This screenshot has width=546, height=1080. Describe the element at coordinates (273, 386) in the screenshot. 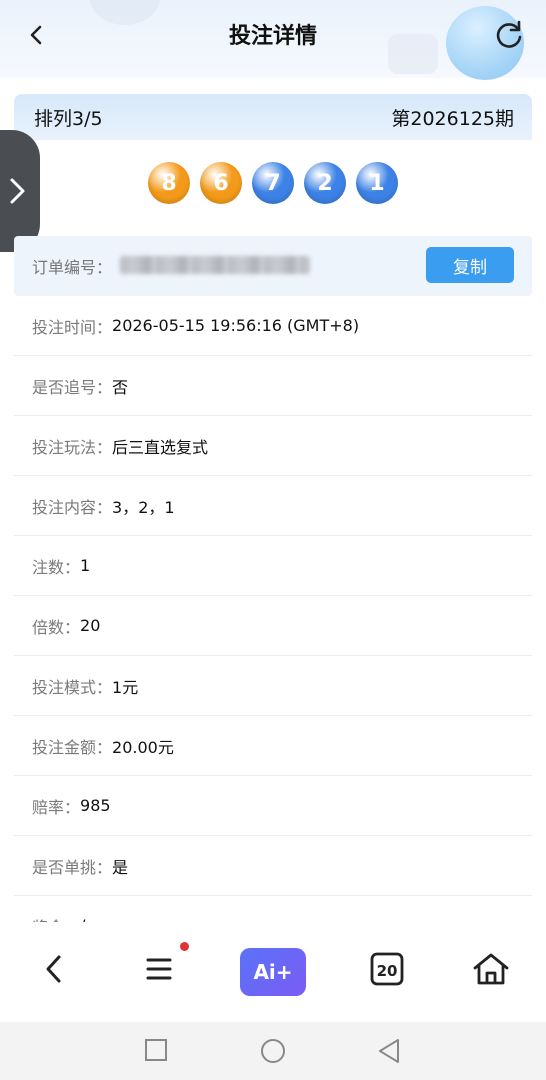

I see `detail-row: 是否追号：否` at that location.